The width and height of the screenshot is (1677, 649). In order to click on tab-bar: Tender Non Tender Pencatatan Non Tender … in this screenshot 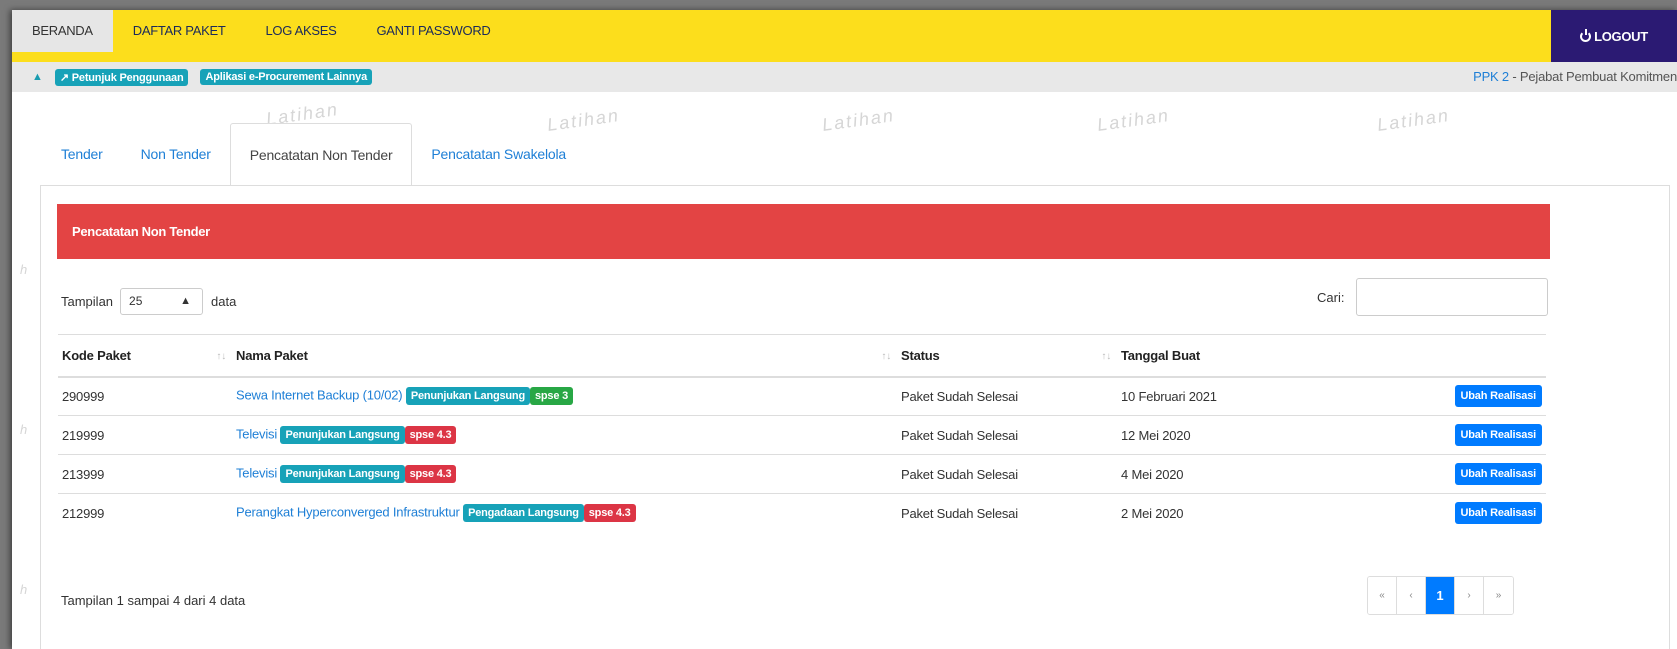, I will do `click(313, 154)`.